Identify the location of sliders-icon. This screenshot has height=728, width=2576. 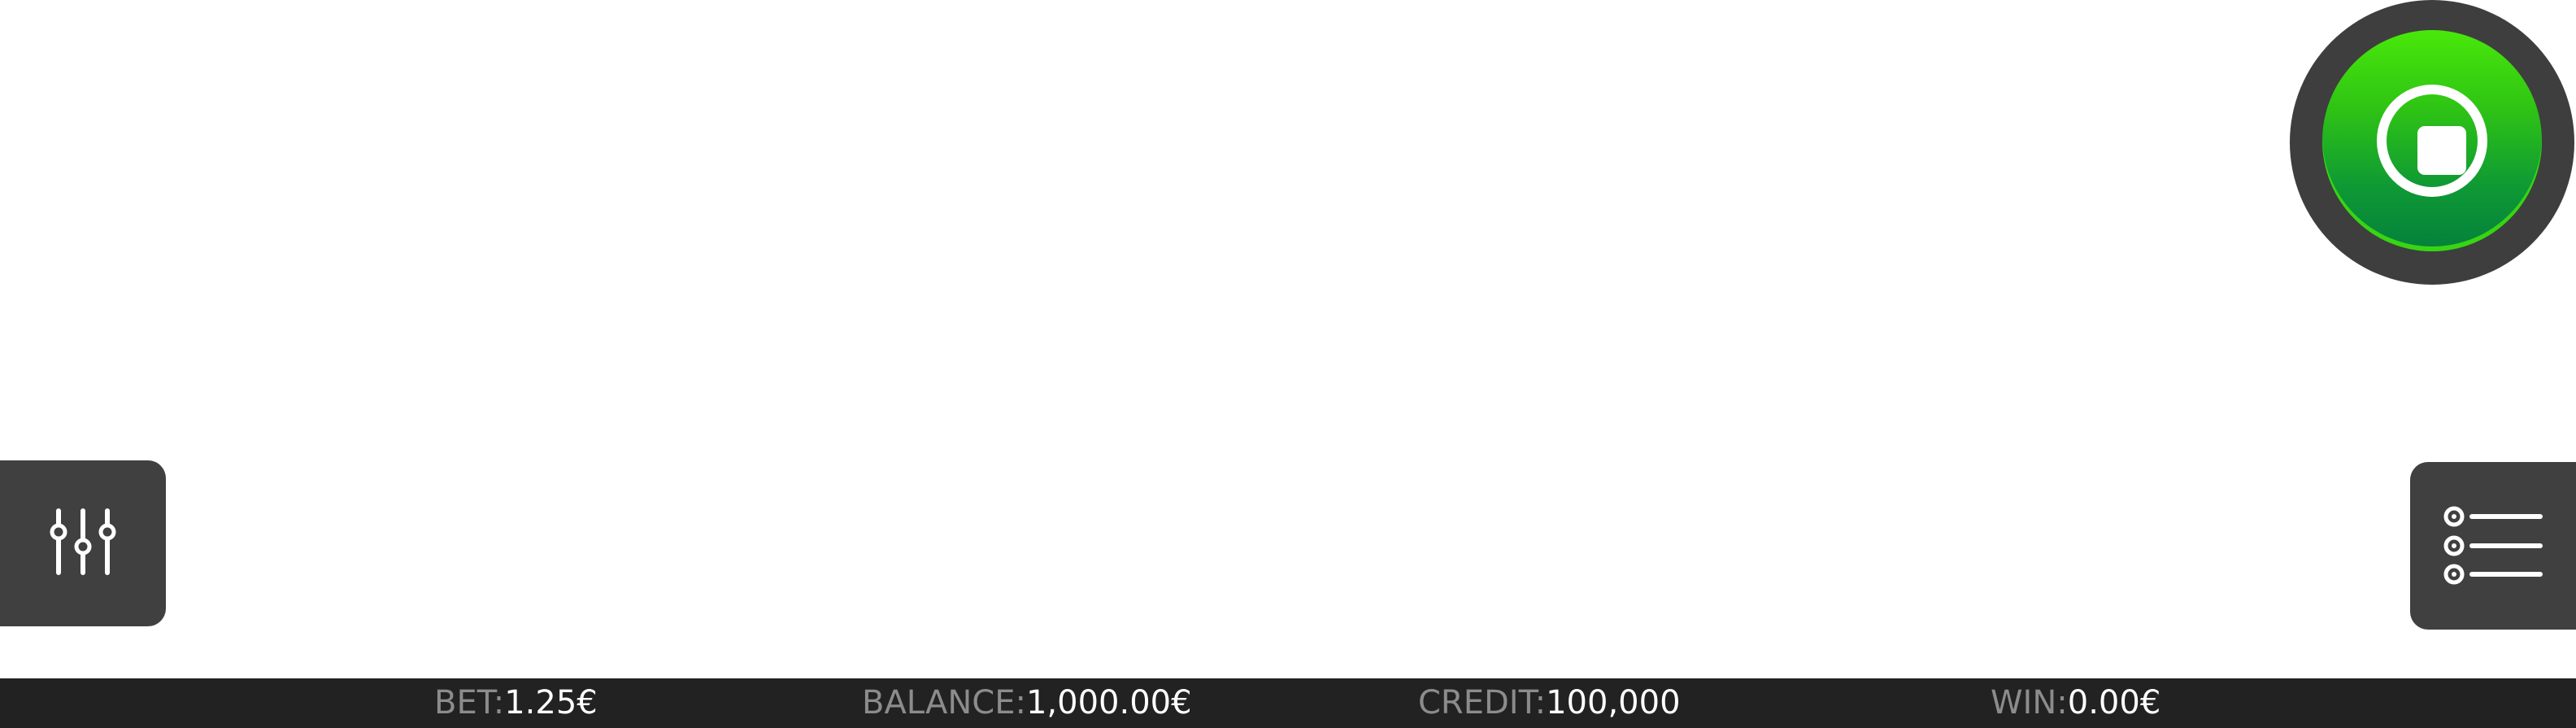
(83, 541).